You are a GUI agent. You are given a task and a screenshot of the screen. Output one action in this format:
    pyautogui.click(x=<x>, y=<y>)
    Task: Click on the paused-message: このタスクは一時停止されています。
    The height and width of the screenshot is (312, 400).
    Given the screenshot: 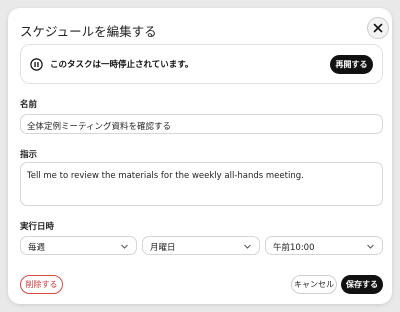 What is the action you would take?
    pyautogui.click(x=122, y=65)
    